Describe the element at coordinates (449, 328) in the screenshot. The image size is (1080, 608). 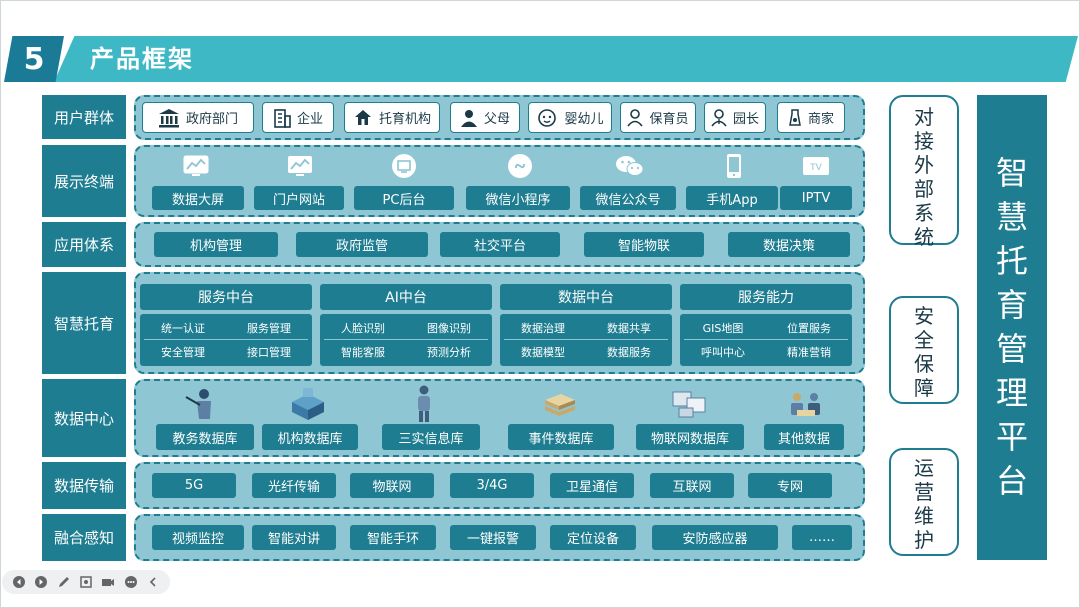
I see `capability-item: 图像识别` at that location.